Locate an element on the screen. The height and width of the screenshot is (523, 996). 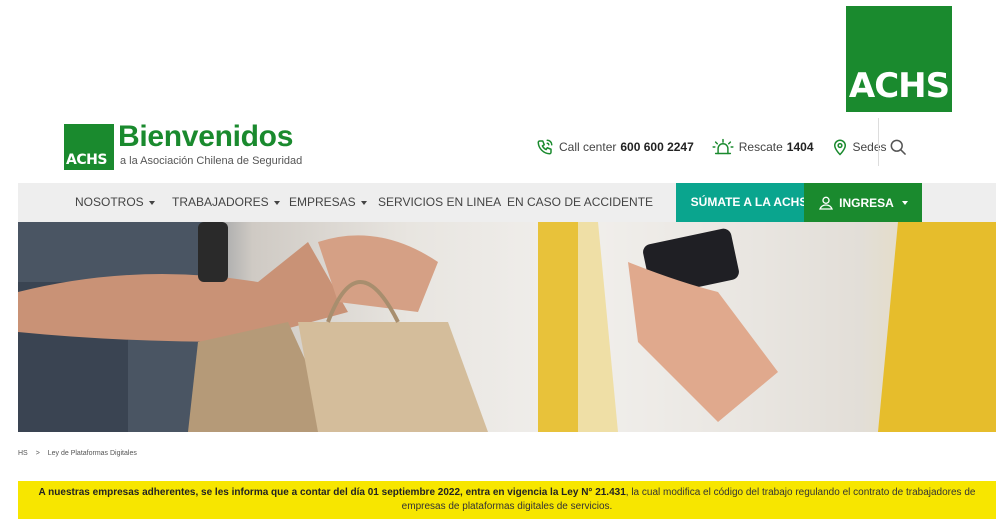
nav-item-en-caso-de-accidente: EN CASO DE ACCIDENTE is located at coordinates (580, 202).